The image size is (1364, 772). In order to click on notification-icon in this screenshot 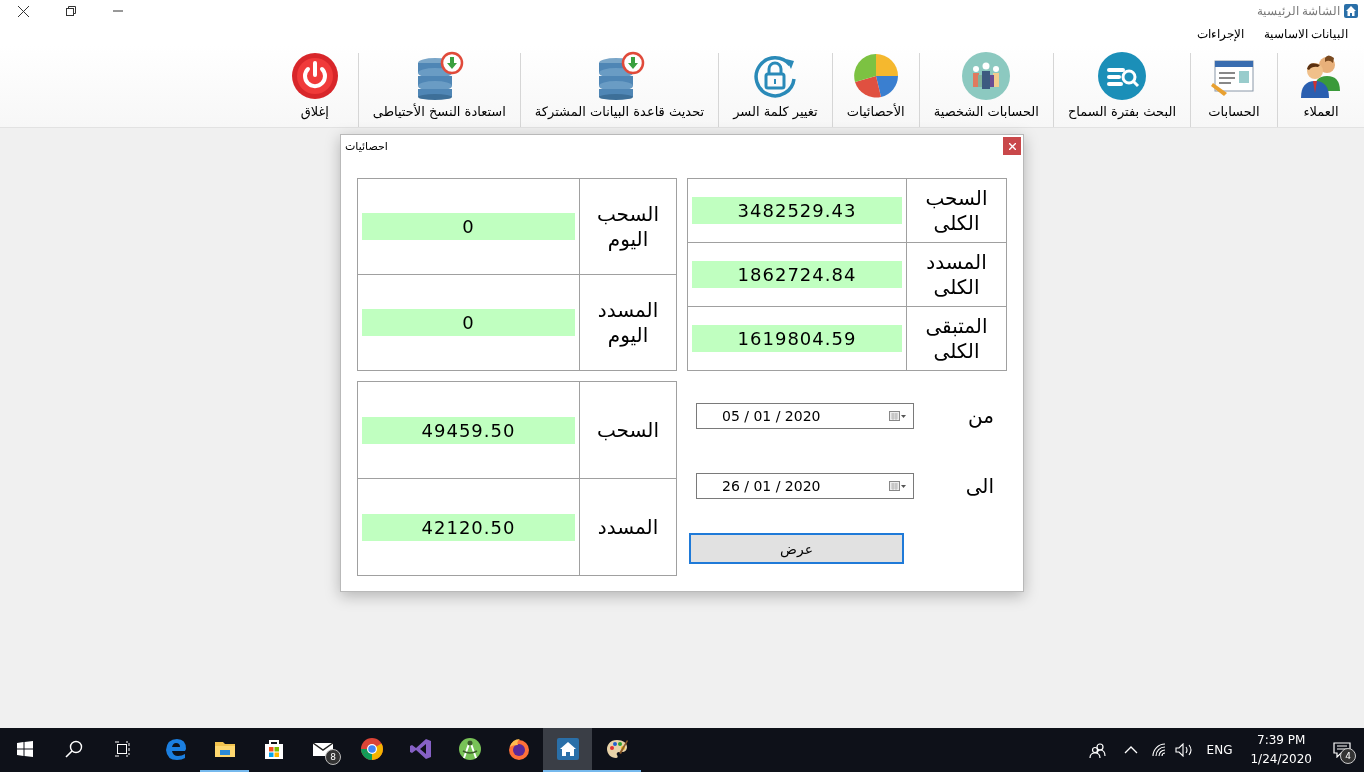, I will do `click(1342, 750)`.